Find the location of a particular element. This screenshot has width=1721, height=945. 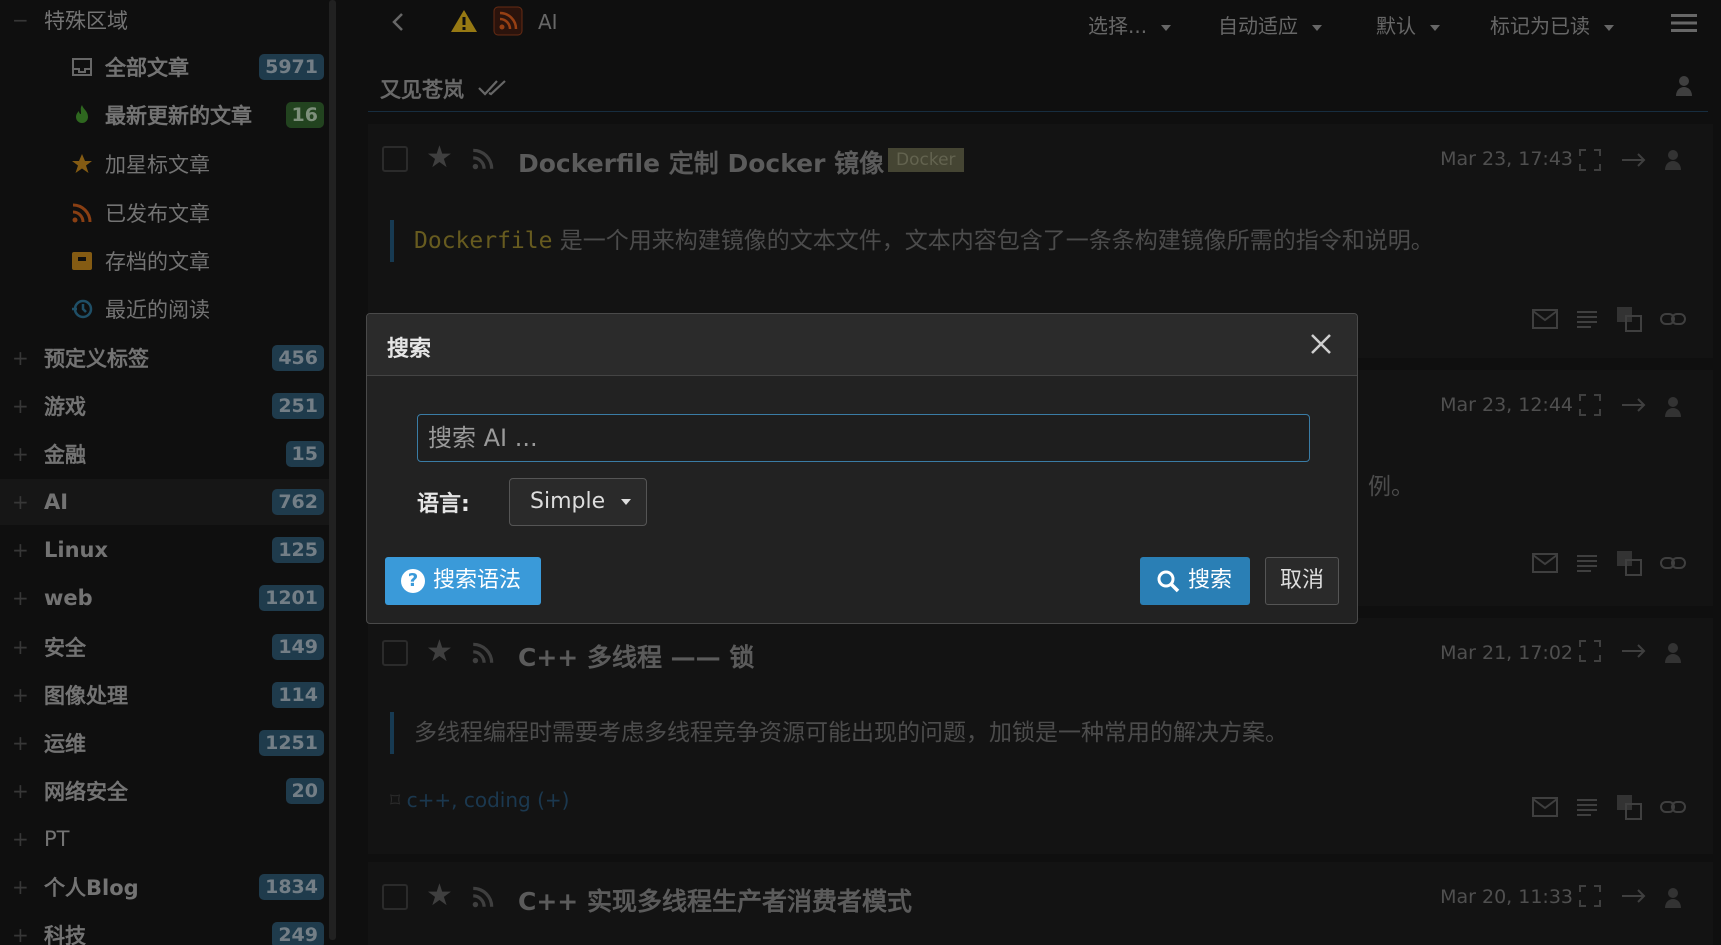

dialog-title: 搜索 is located at coordinates (409, 349).